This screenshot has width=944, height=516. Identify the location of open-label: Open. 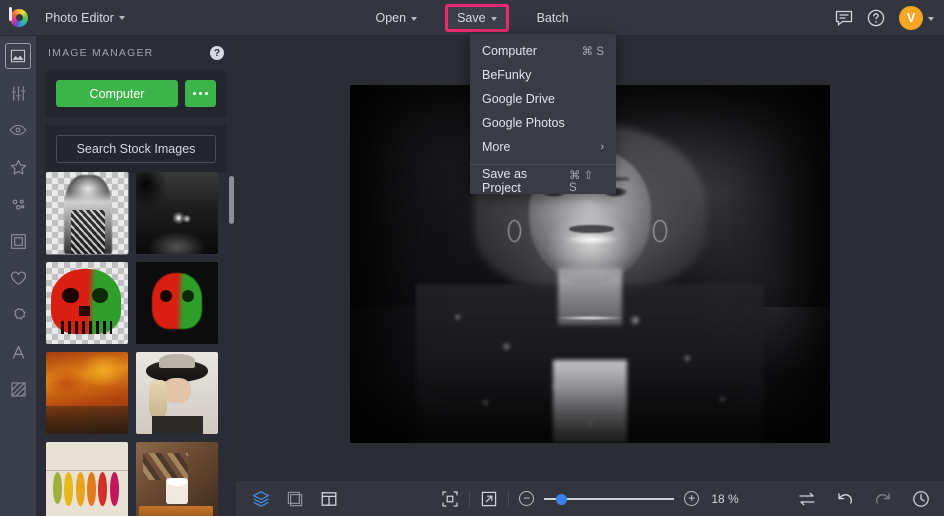
(391, 18).